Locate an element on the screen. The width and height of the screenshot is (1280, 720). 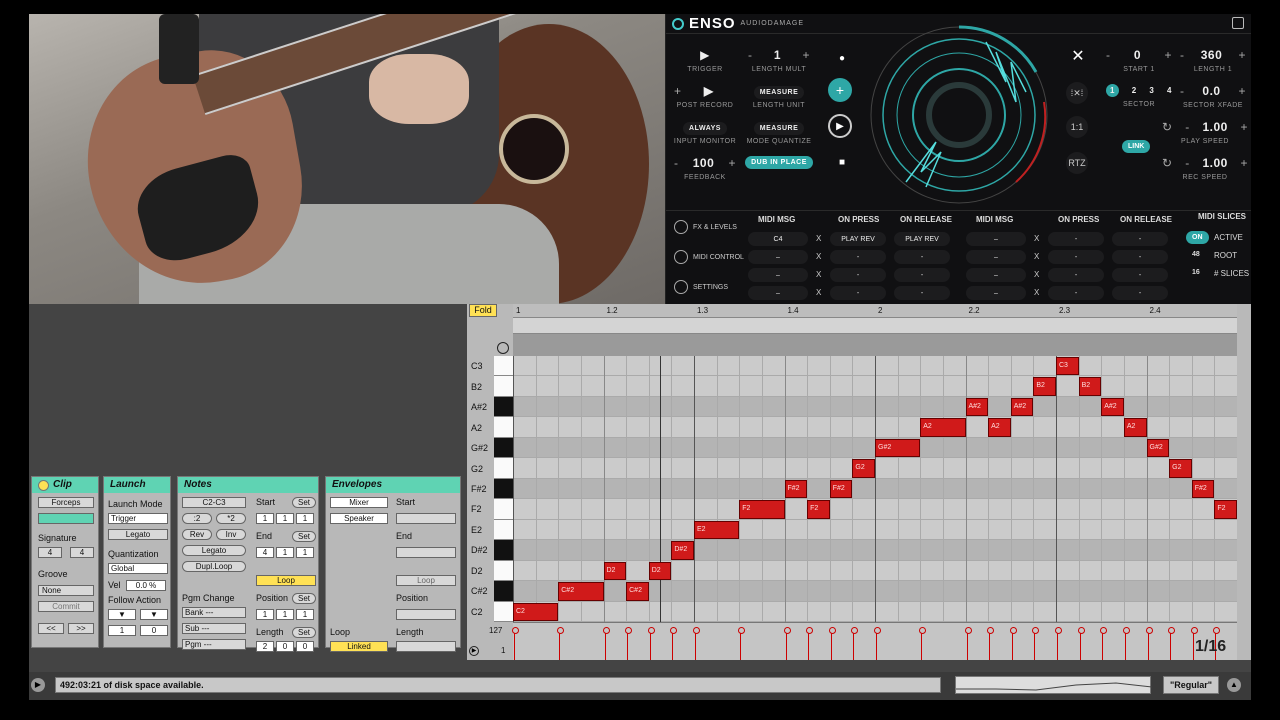
envelope-device-select: Mixer is located at coordinates (359, 502).